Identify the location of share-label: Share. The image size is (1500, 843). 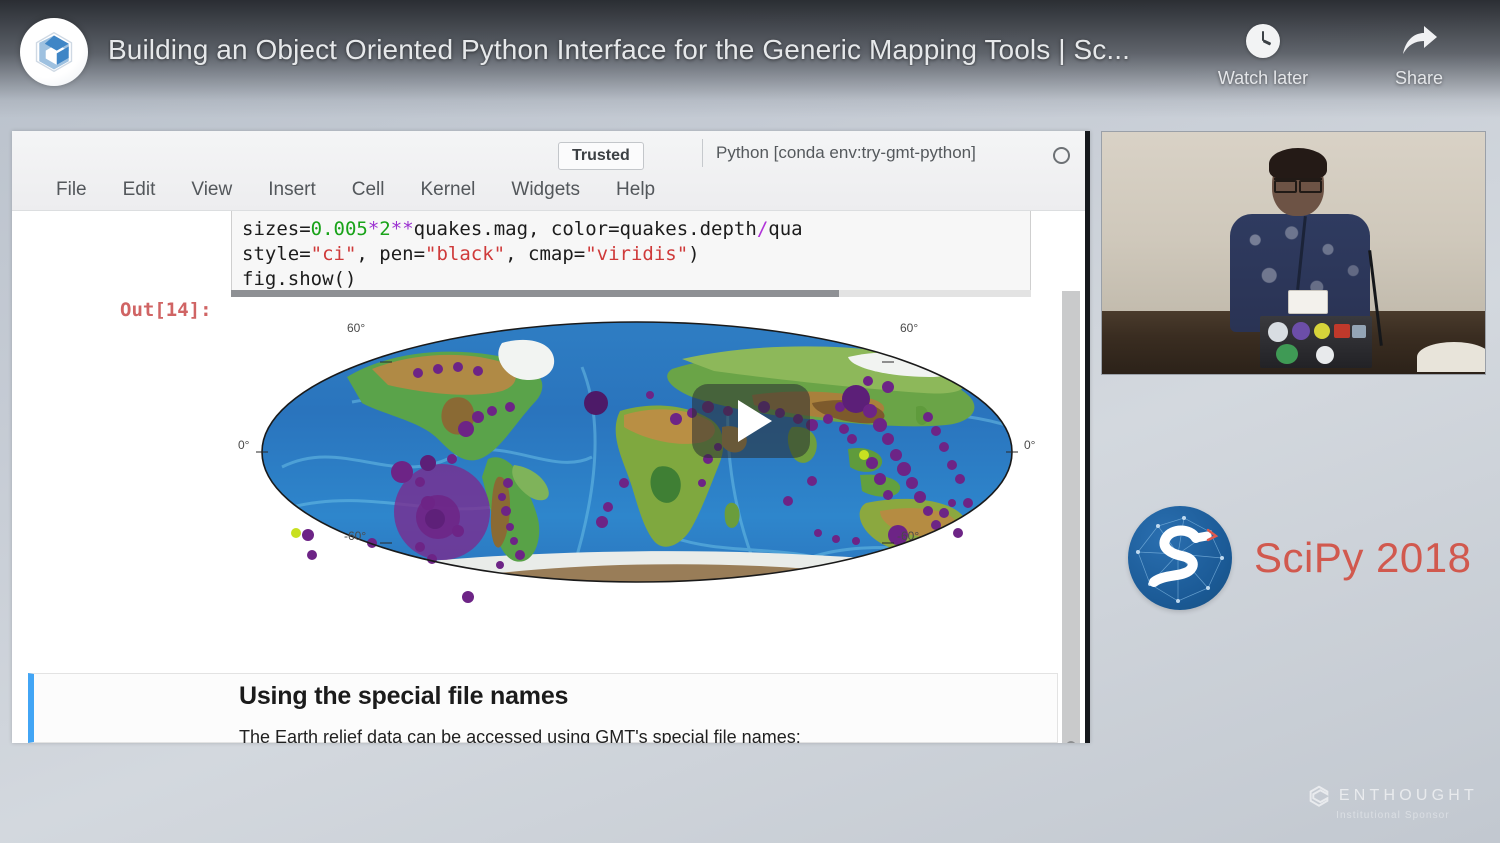
(1419, 78).